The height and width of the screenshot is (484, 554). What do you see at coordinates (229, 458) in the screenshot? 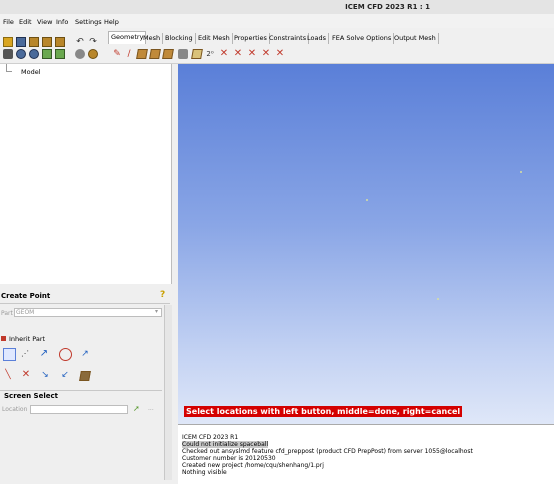
I see `console-line: Customer number is 20120530` at bounding box center [229, 458].